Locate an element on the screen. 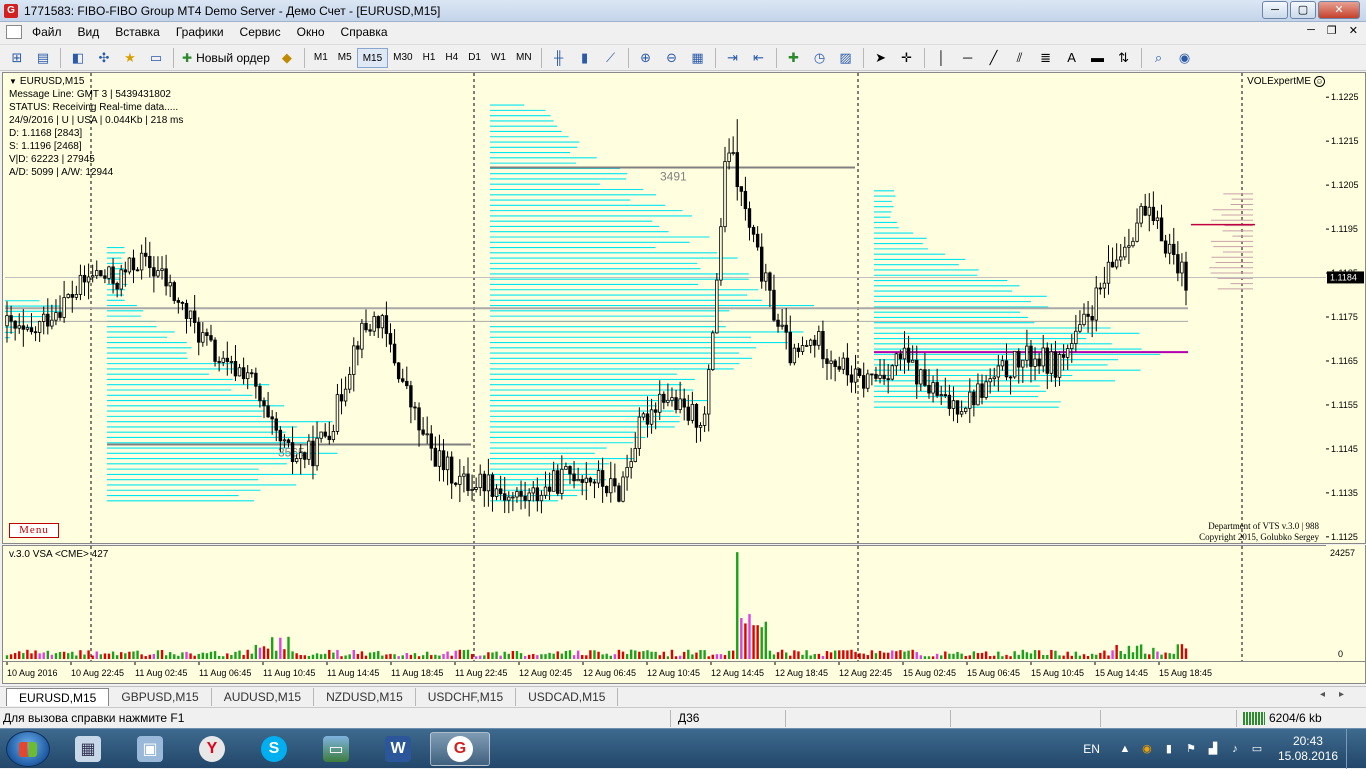 Image resolution: width=1366 pixels, height=769 pixels. favorites-icon: ★ is located at coordinates (130, 58).